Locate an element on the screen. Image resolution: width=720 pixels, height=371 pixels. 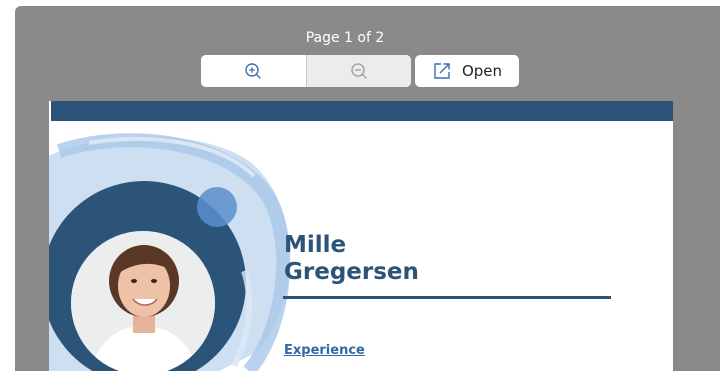
zoom-out-icon is located at coordinates (359, 71).